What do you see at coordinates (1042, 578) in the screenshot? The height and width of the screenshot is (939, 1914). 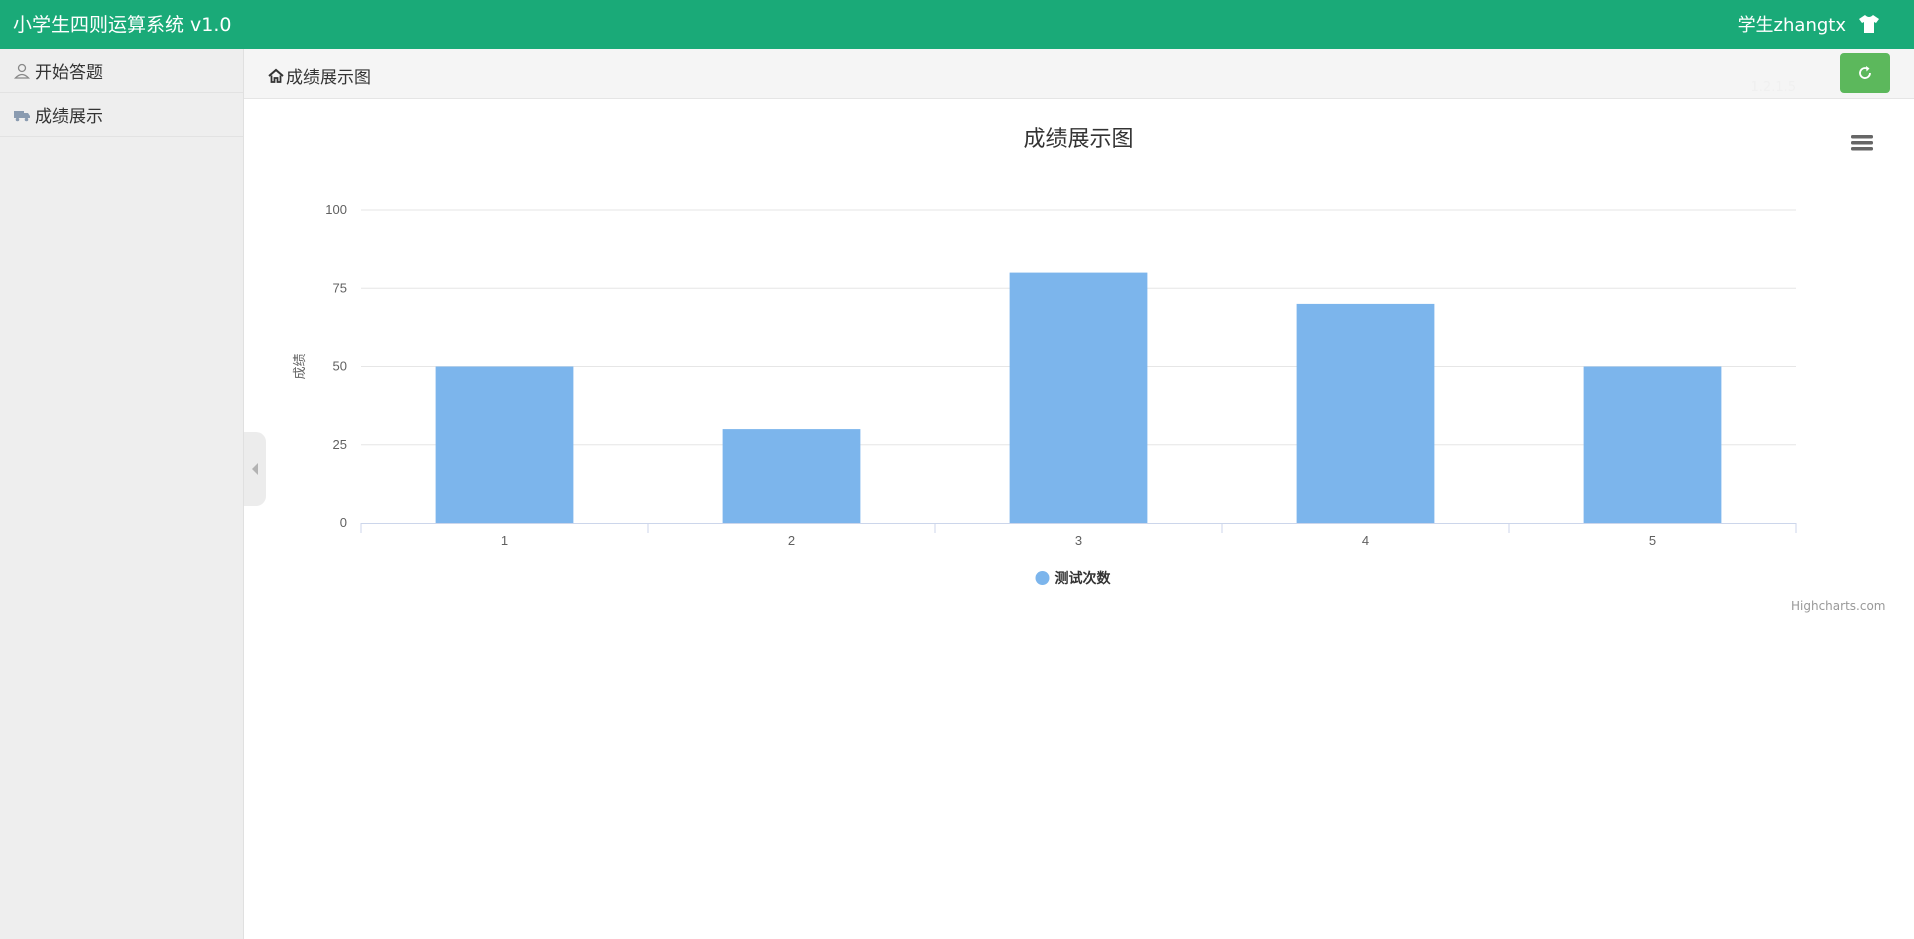 I see `legend-marker` at bounding box center [1042, 578].